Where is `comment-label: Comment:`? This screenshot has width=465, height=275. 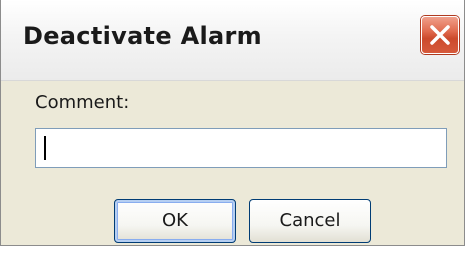 comment-label: Comment: is located at coordinates (82, 102).